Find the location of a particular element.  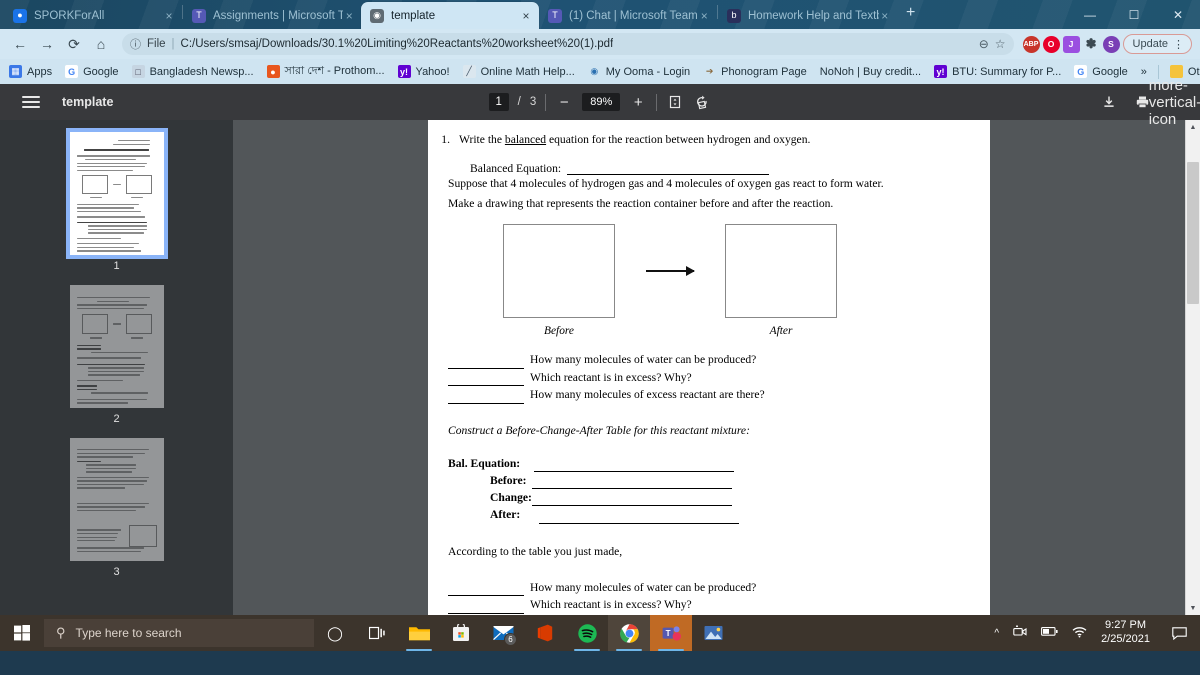

mail-icon: 6 is located at coordinates (503, 633).